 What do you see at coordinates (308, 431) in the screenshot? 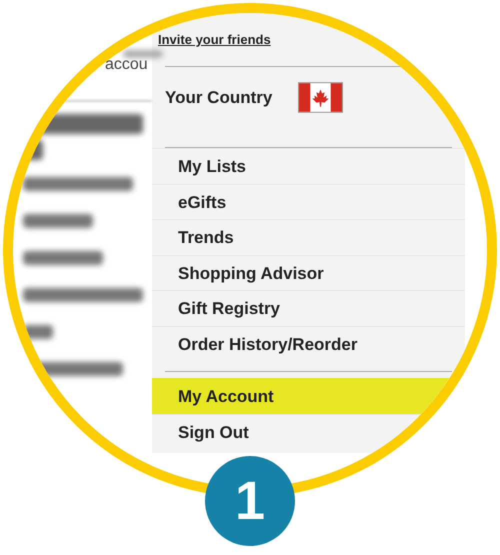
I see `menu-item: Sign Out` at bounding box center [308, 431].